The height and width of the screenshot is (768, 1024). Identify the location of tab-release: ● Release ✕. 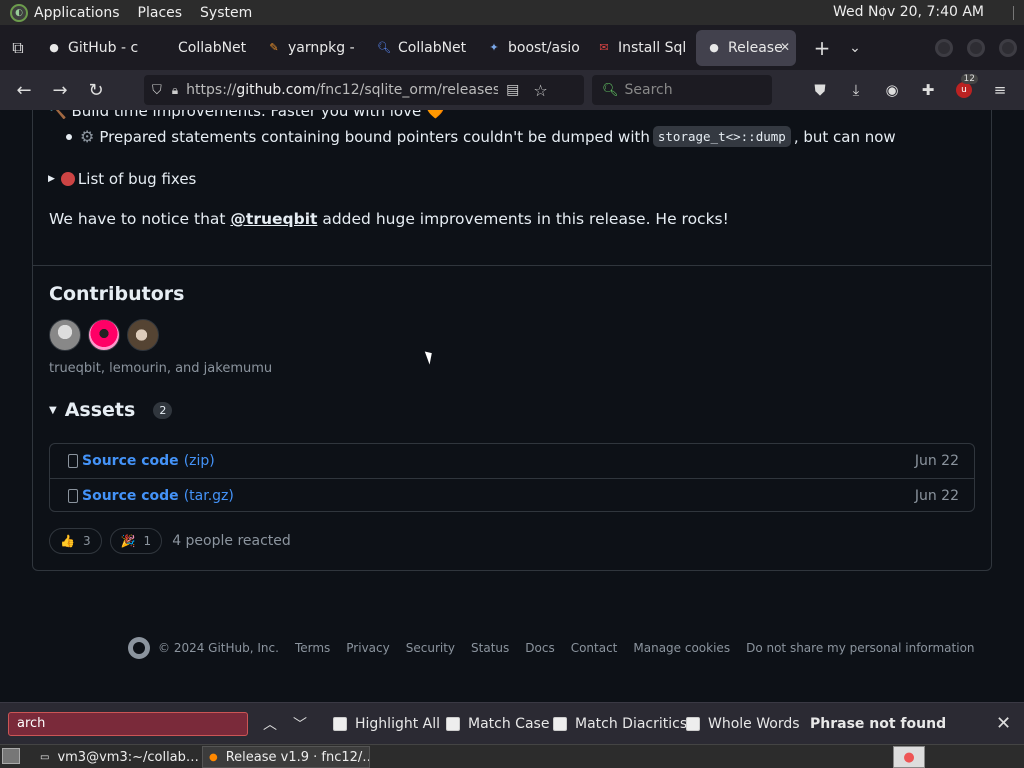
(746, 47).